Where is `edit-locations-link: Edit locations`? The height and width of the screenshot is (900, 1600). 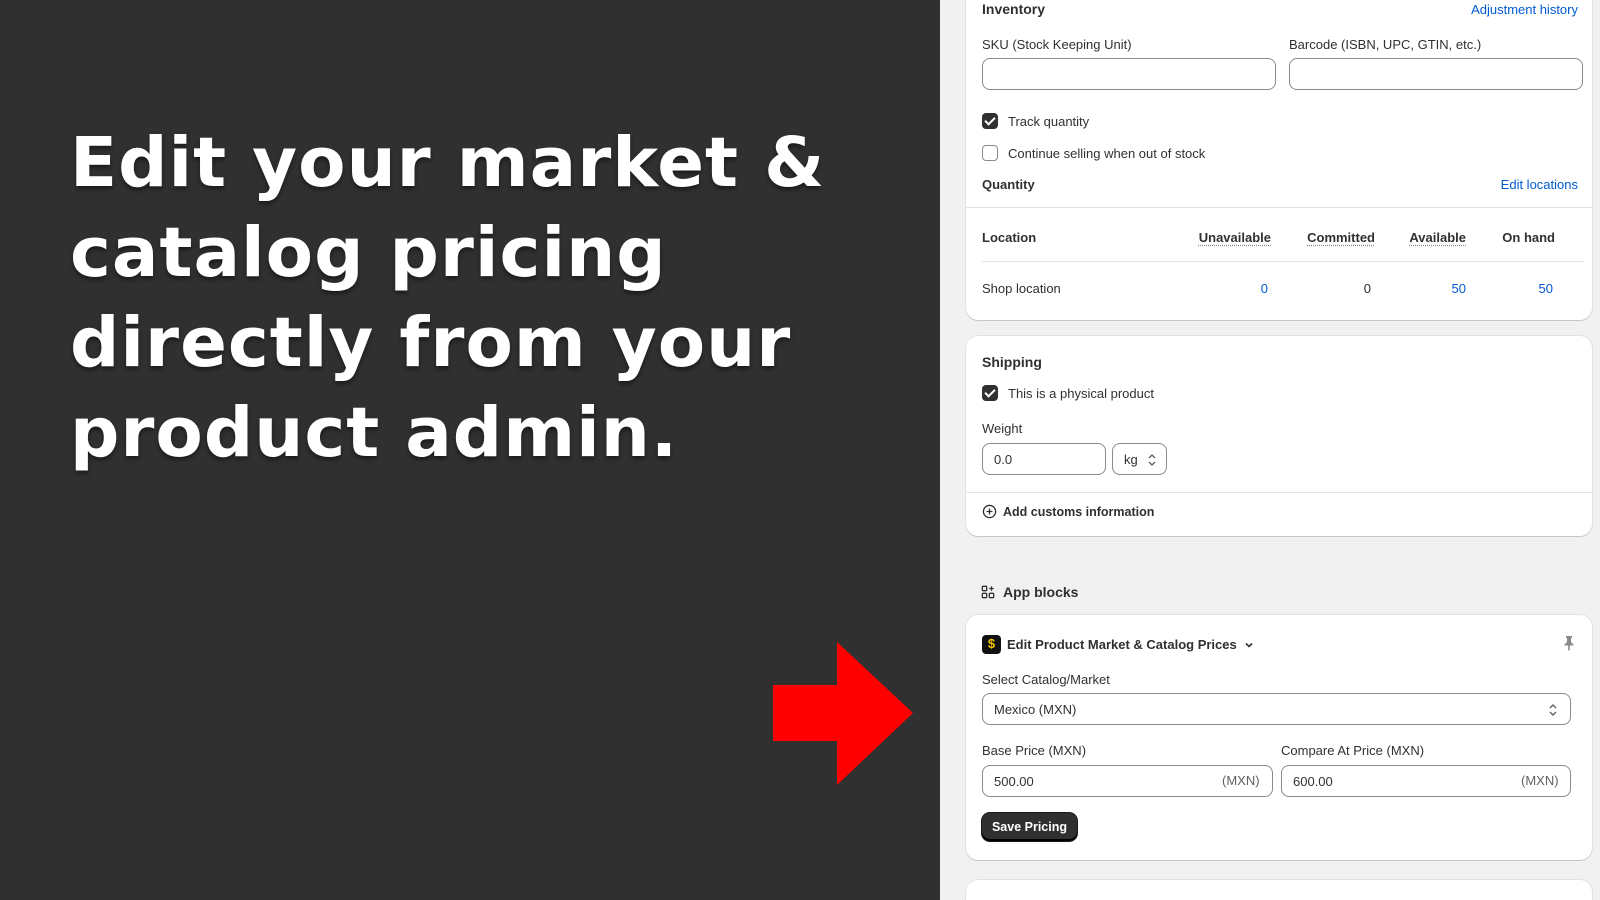
edit-locations-link: Edit locations is located at coordinates (1539, 184).